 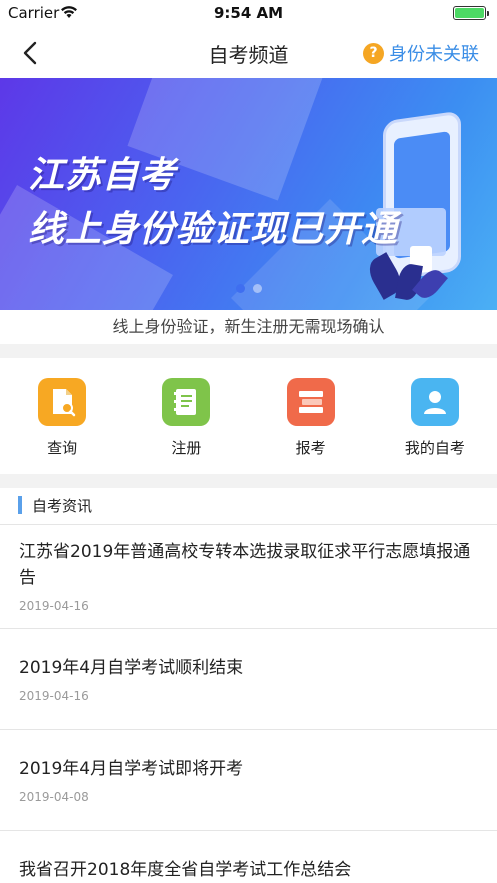 What do you see at coordinates (310, 402) in the screenshot?
I see `books-icon` at bounding box center [310, 402].